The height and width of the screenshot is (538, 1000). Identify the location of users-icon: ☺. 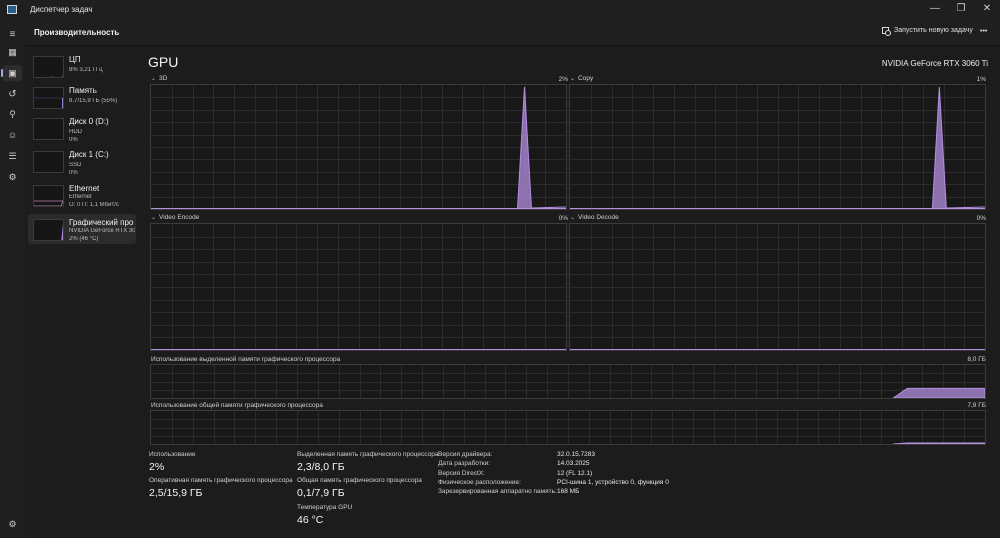
(12, 135).